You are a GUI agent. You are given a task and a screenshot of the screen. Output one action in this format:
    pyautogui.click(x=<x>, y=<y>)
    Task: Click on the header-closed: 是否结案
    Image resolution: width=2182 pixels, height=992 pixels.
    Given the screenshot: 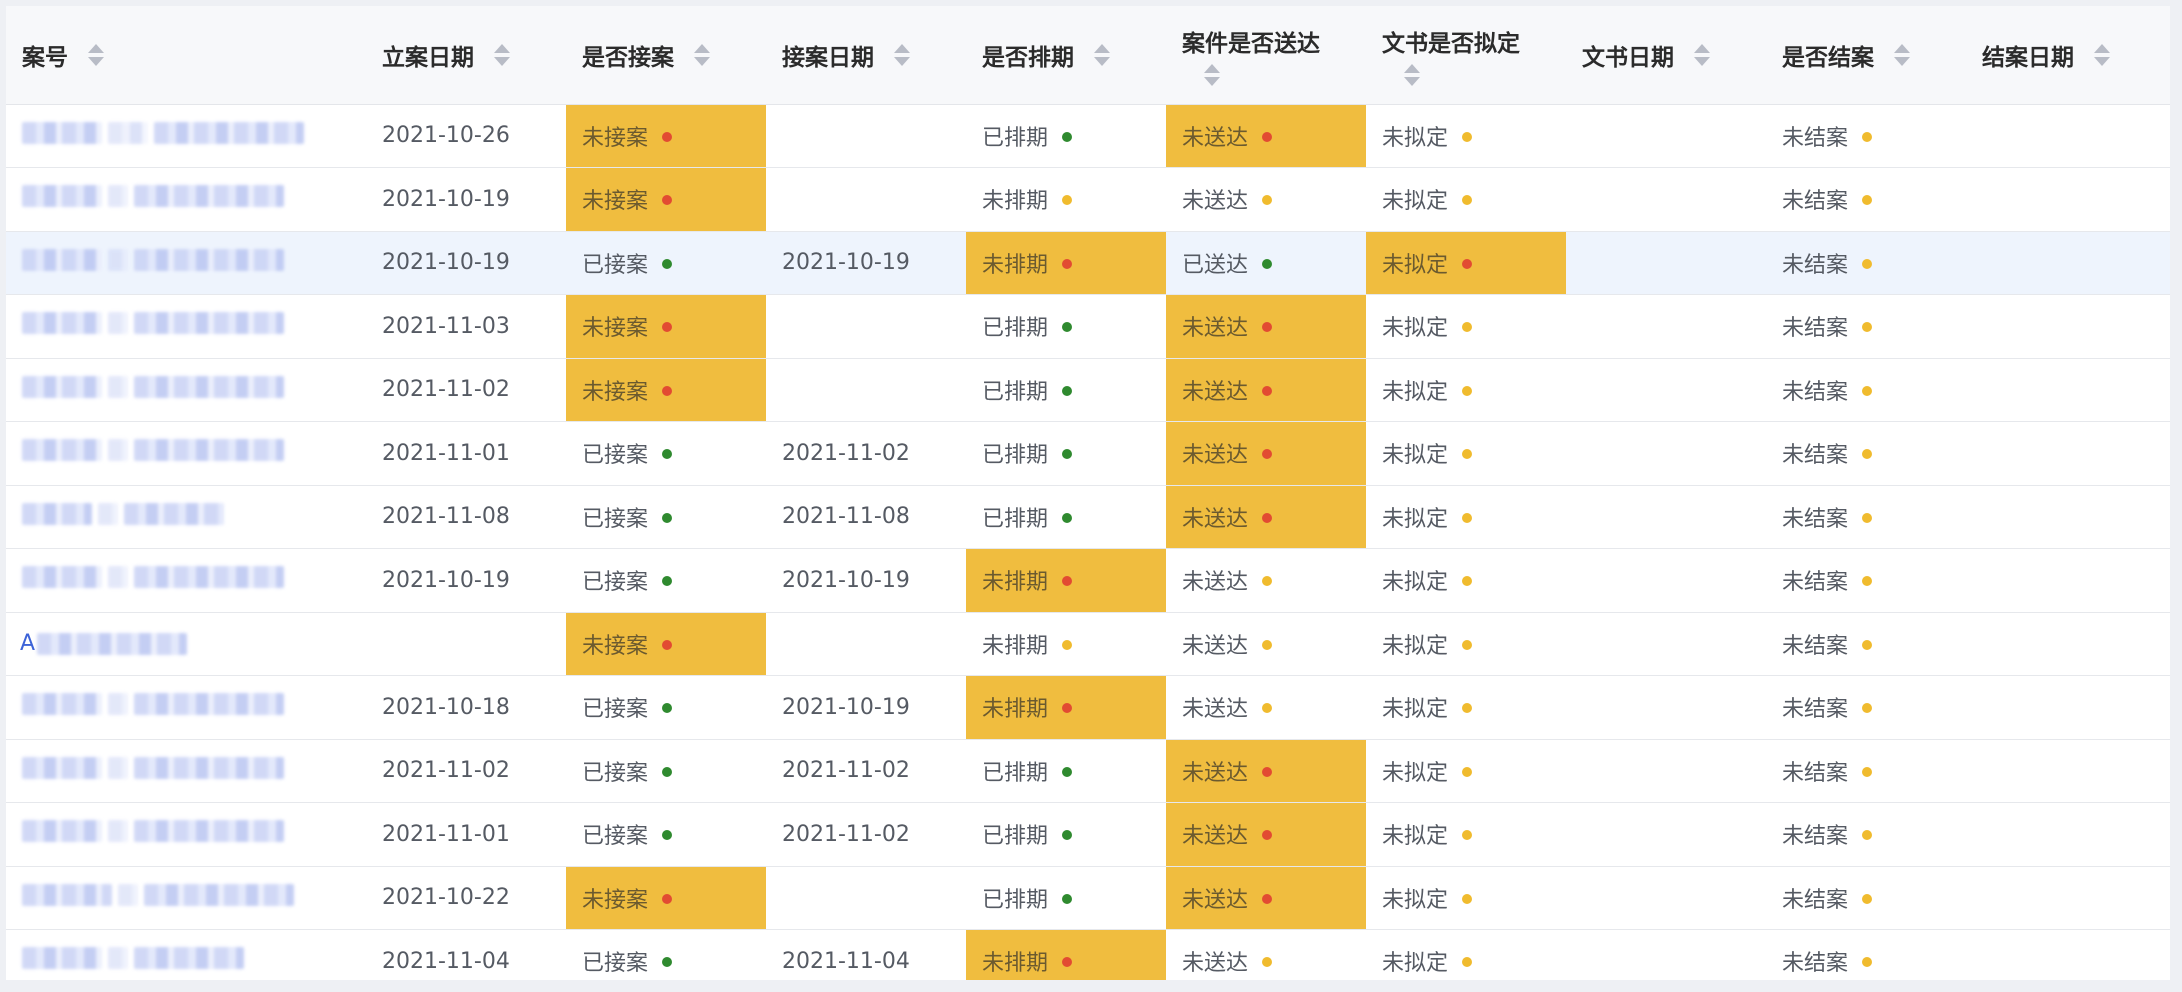 What is the action you would take?
    pyautogui.click(x=1866, y=55)
    